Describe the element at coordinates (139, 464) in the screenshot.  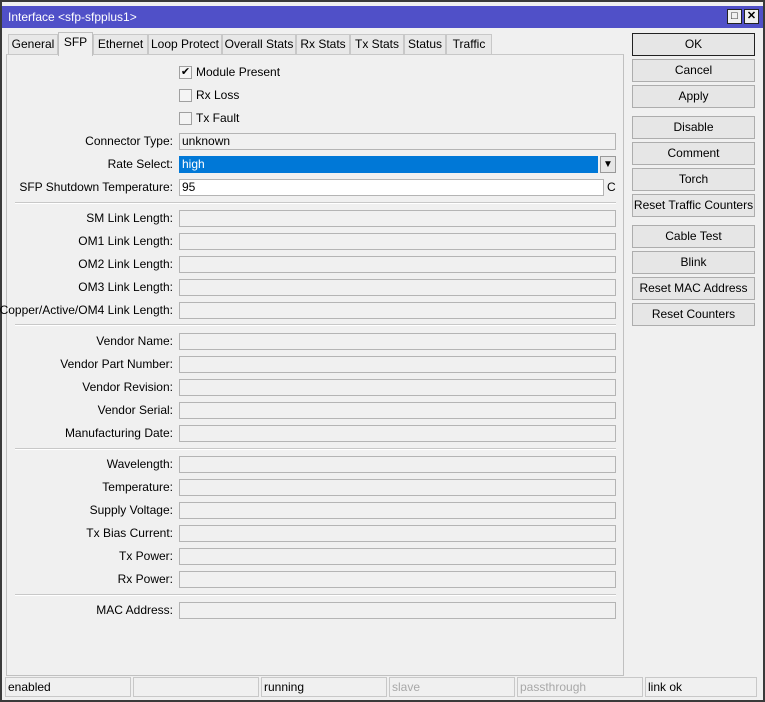
I see `wavelength-label: Wavelength:` at that location.